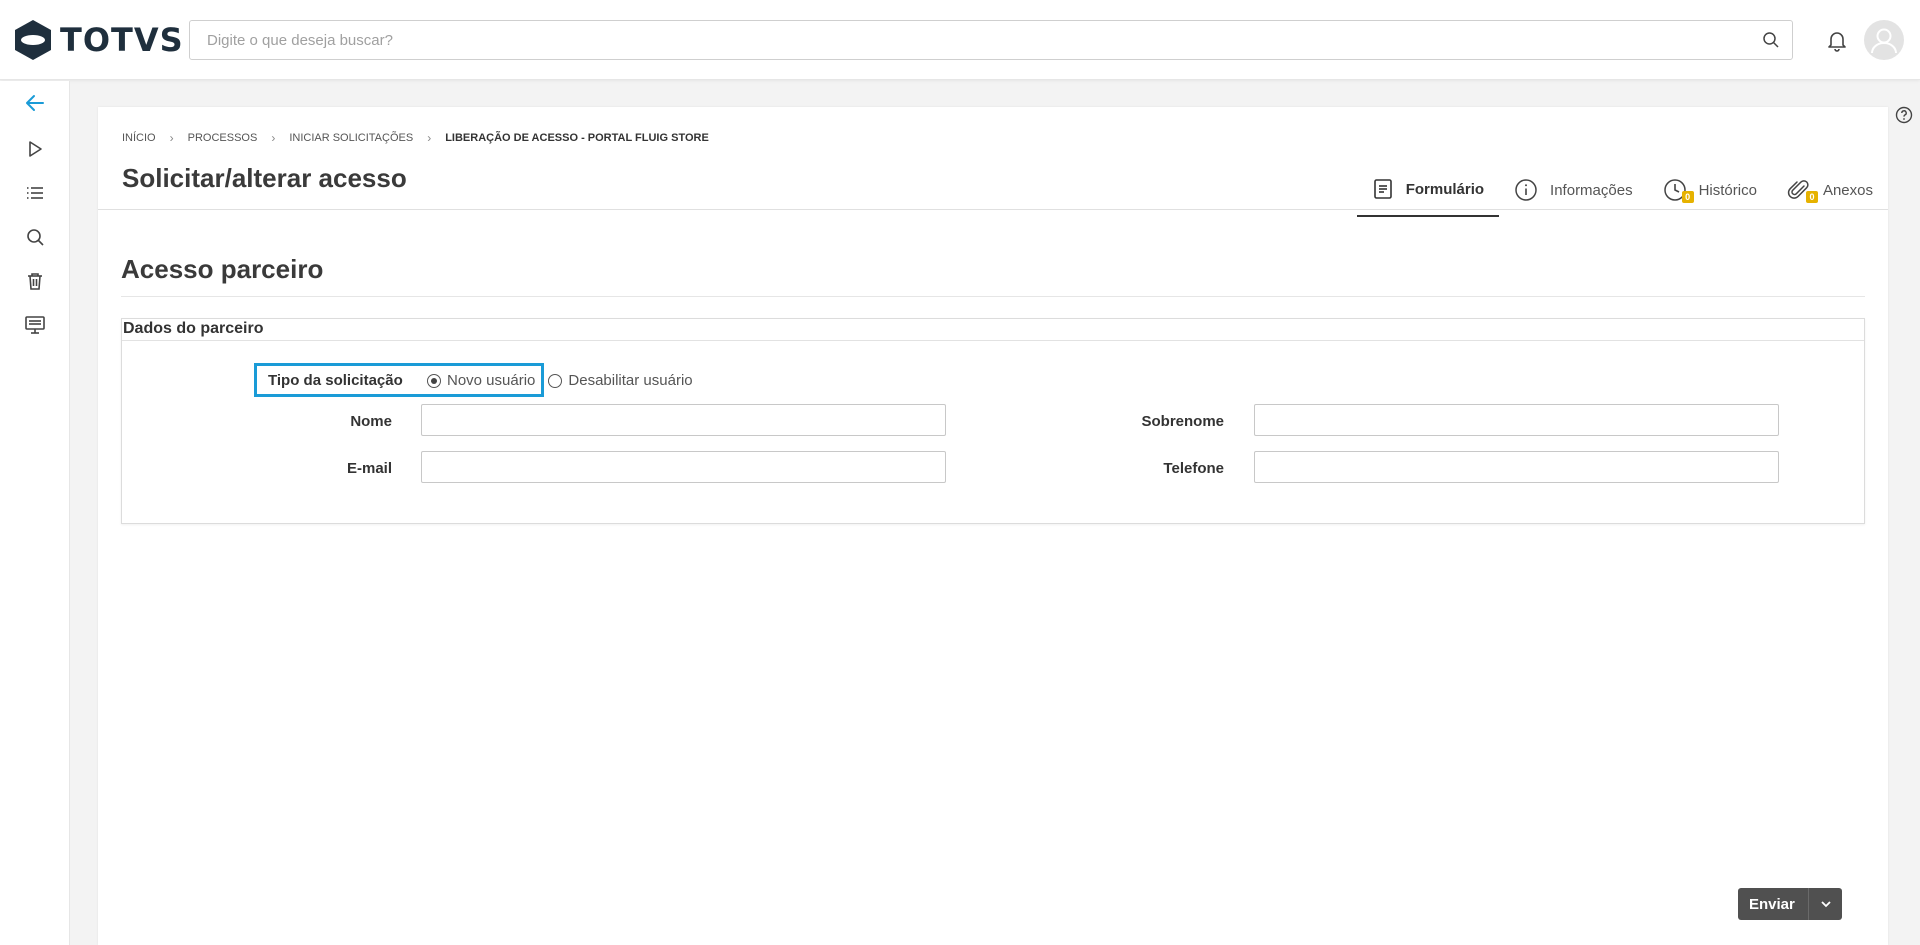 This screenshot has height=945, width=1920. What do you see at coordinates (222, 269) in the screenshot?
I see `section-title: Acesso parceiro` at bounding box center [222, 269].